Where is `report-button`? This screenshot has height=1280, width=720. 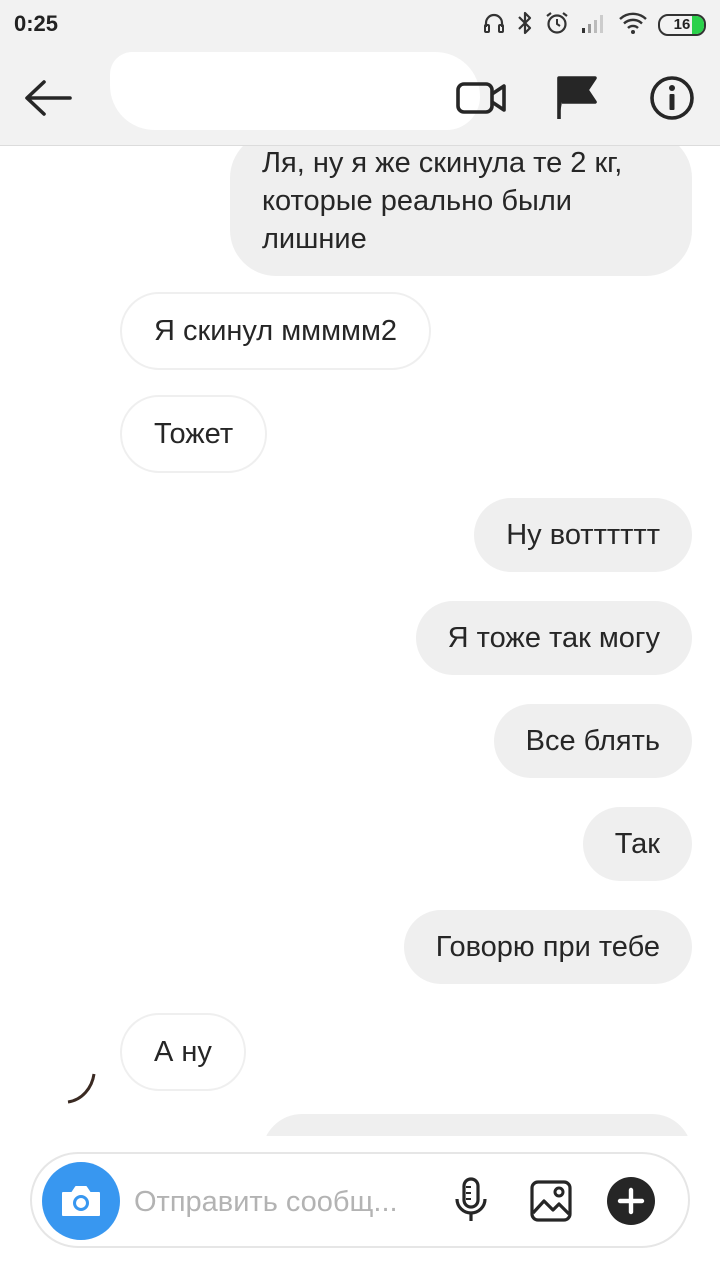 report-button is located at coordinates (576, 98).